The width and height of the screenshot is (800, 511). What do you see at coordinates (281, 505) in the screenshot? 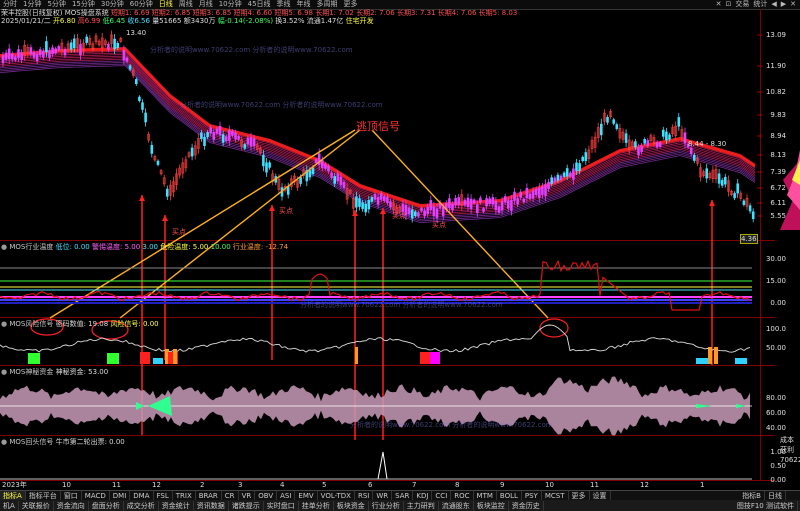
I see `function-tab-8: 实时盘口` at bounding box center [281, 505].